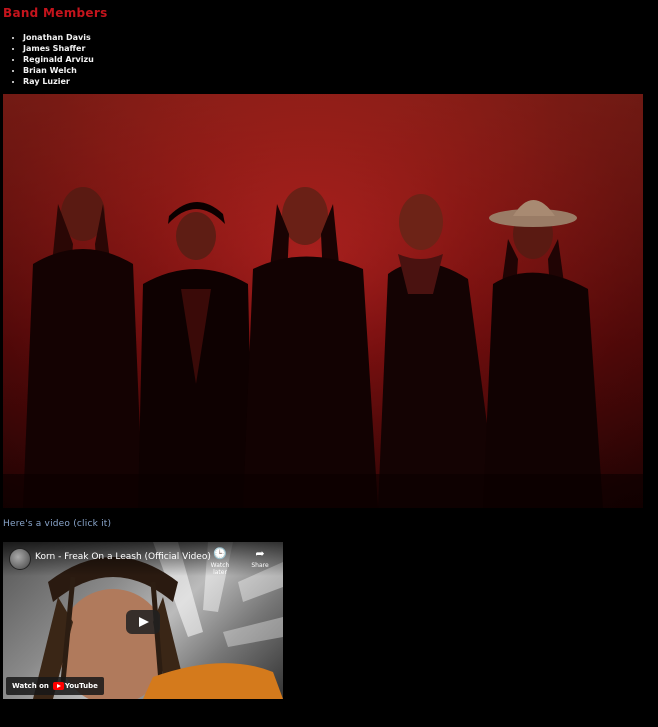 Image resolution: width=658 pixels, height=727 pixels. I want to click on watch-on-youtube-button: Watch on YouTube, so click(55, 686).